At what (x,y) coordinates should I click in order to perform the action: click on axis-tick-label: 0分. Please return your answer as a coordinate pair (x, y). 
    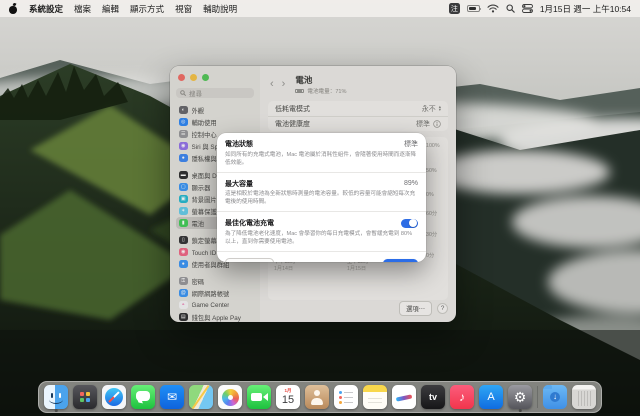
    Looking at the image, I should click on (430, 256).